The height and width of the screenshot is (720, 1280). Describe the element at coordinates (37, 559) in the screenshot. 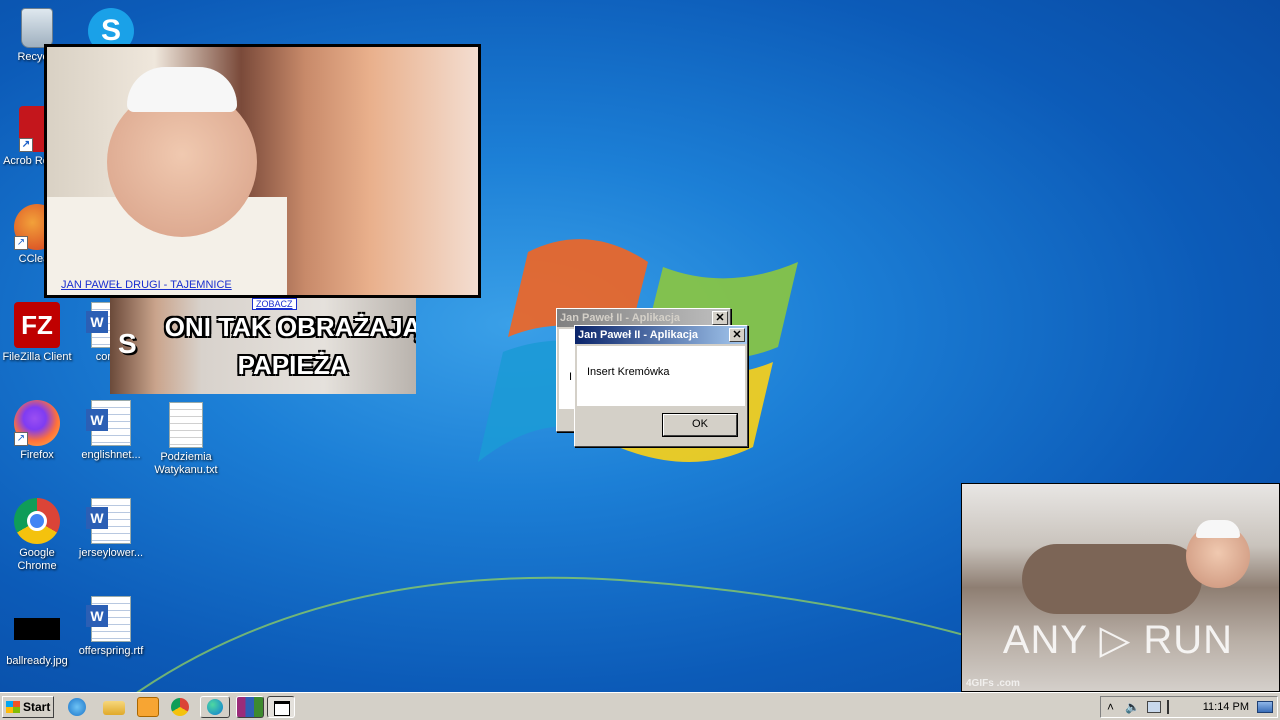

I see `desktop-icon-label: Google Chrome` at that location.